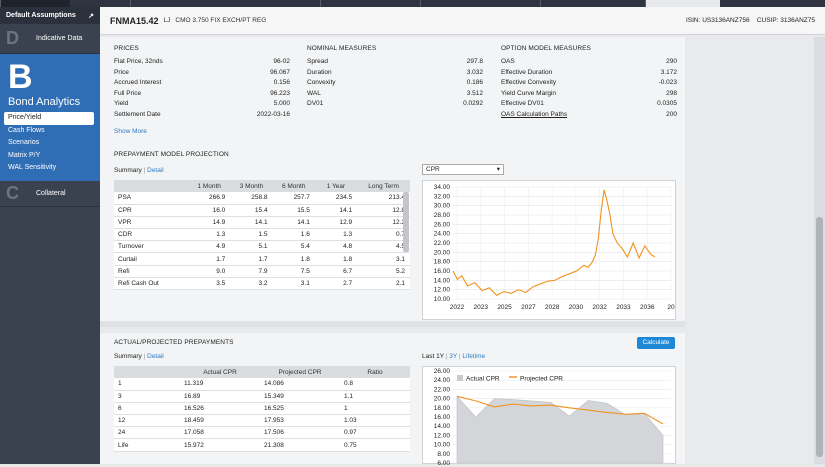  What do you see at coordinates (50, 39) in the screenshot?
I see `sidebar-section-indicative: D Indicative Data` at bounding box center [50, 39].